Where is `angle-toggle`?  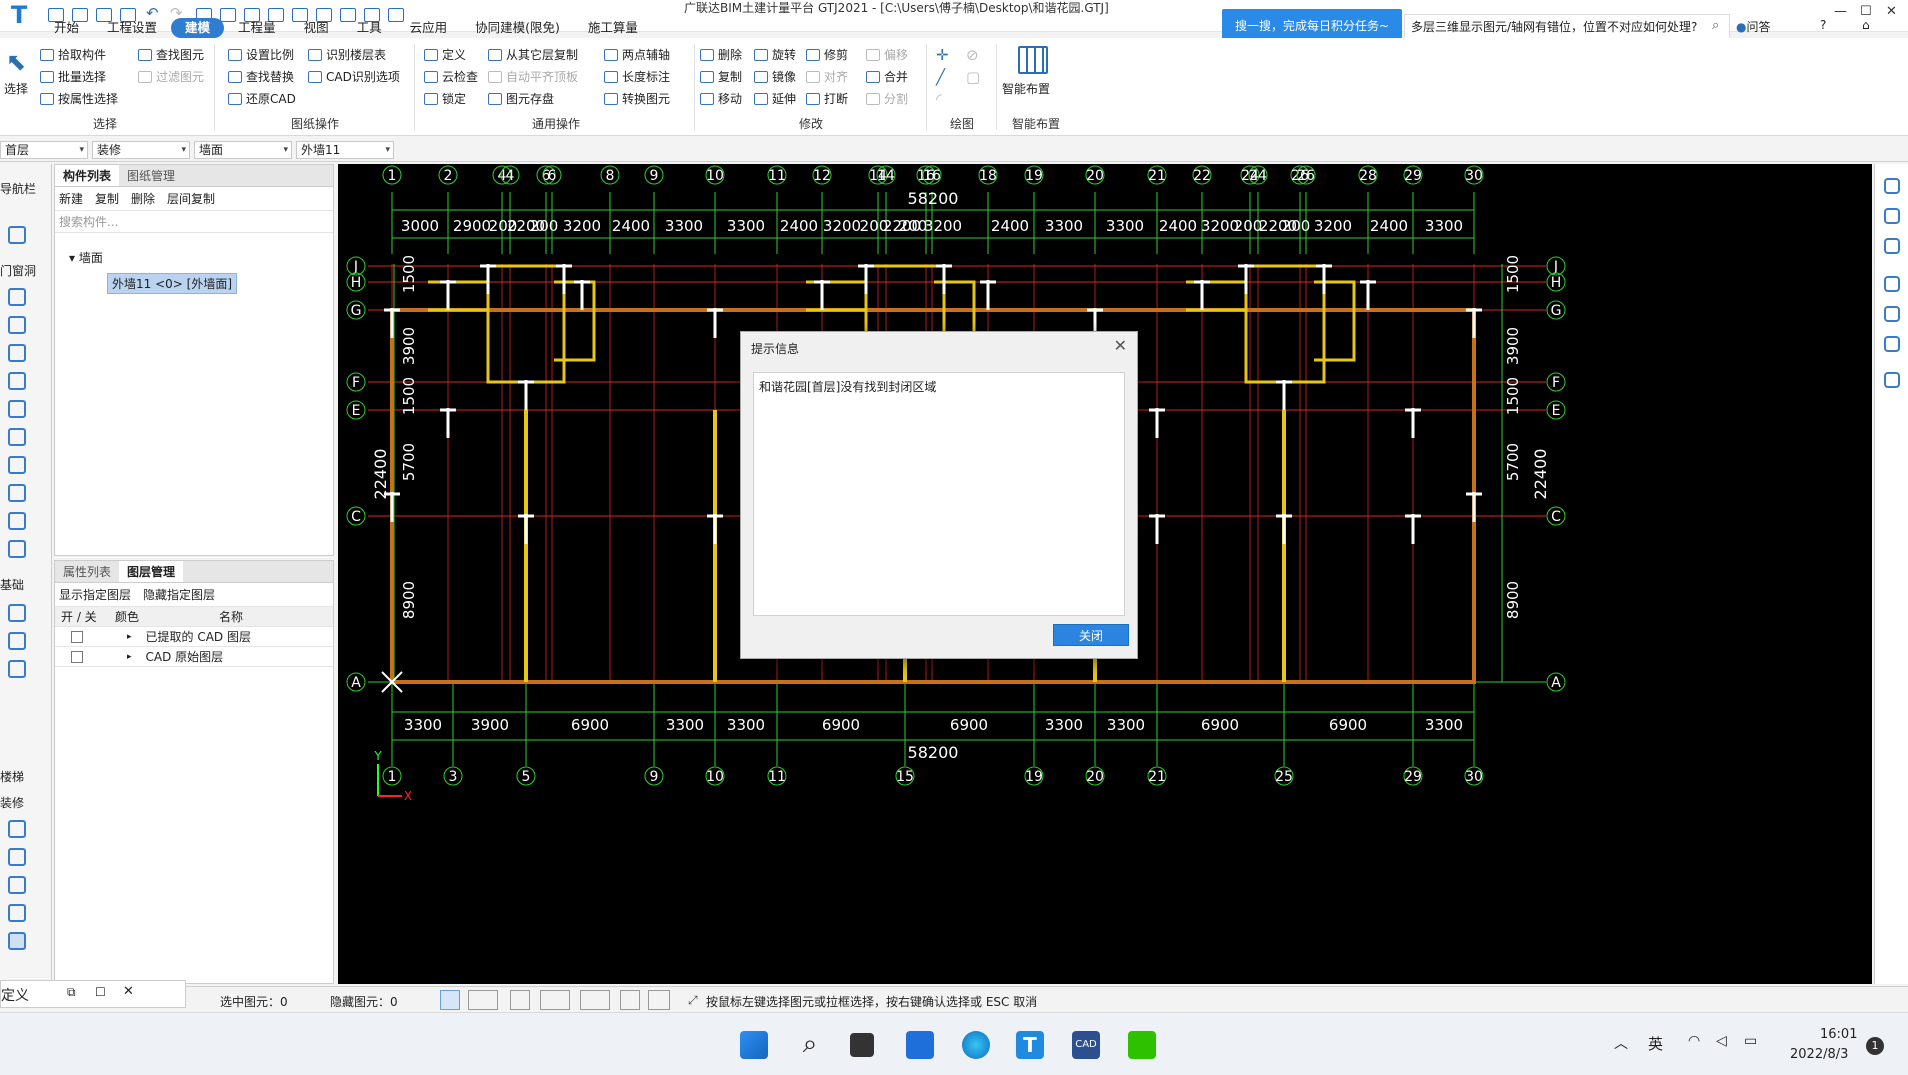 angle-toggle is located at coordinates (555, 1000).